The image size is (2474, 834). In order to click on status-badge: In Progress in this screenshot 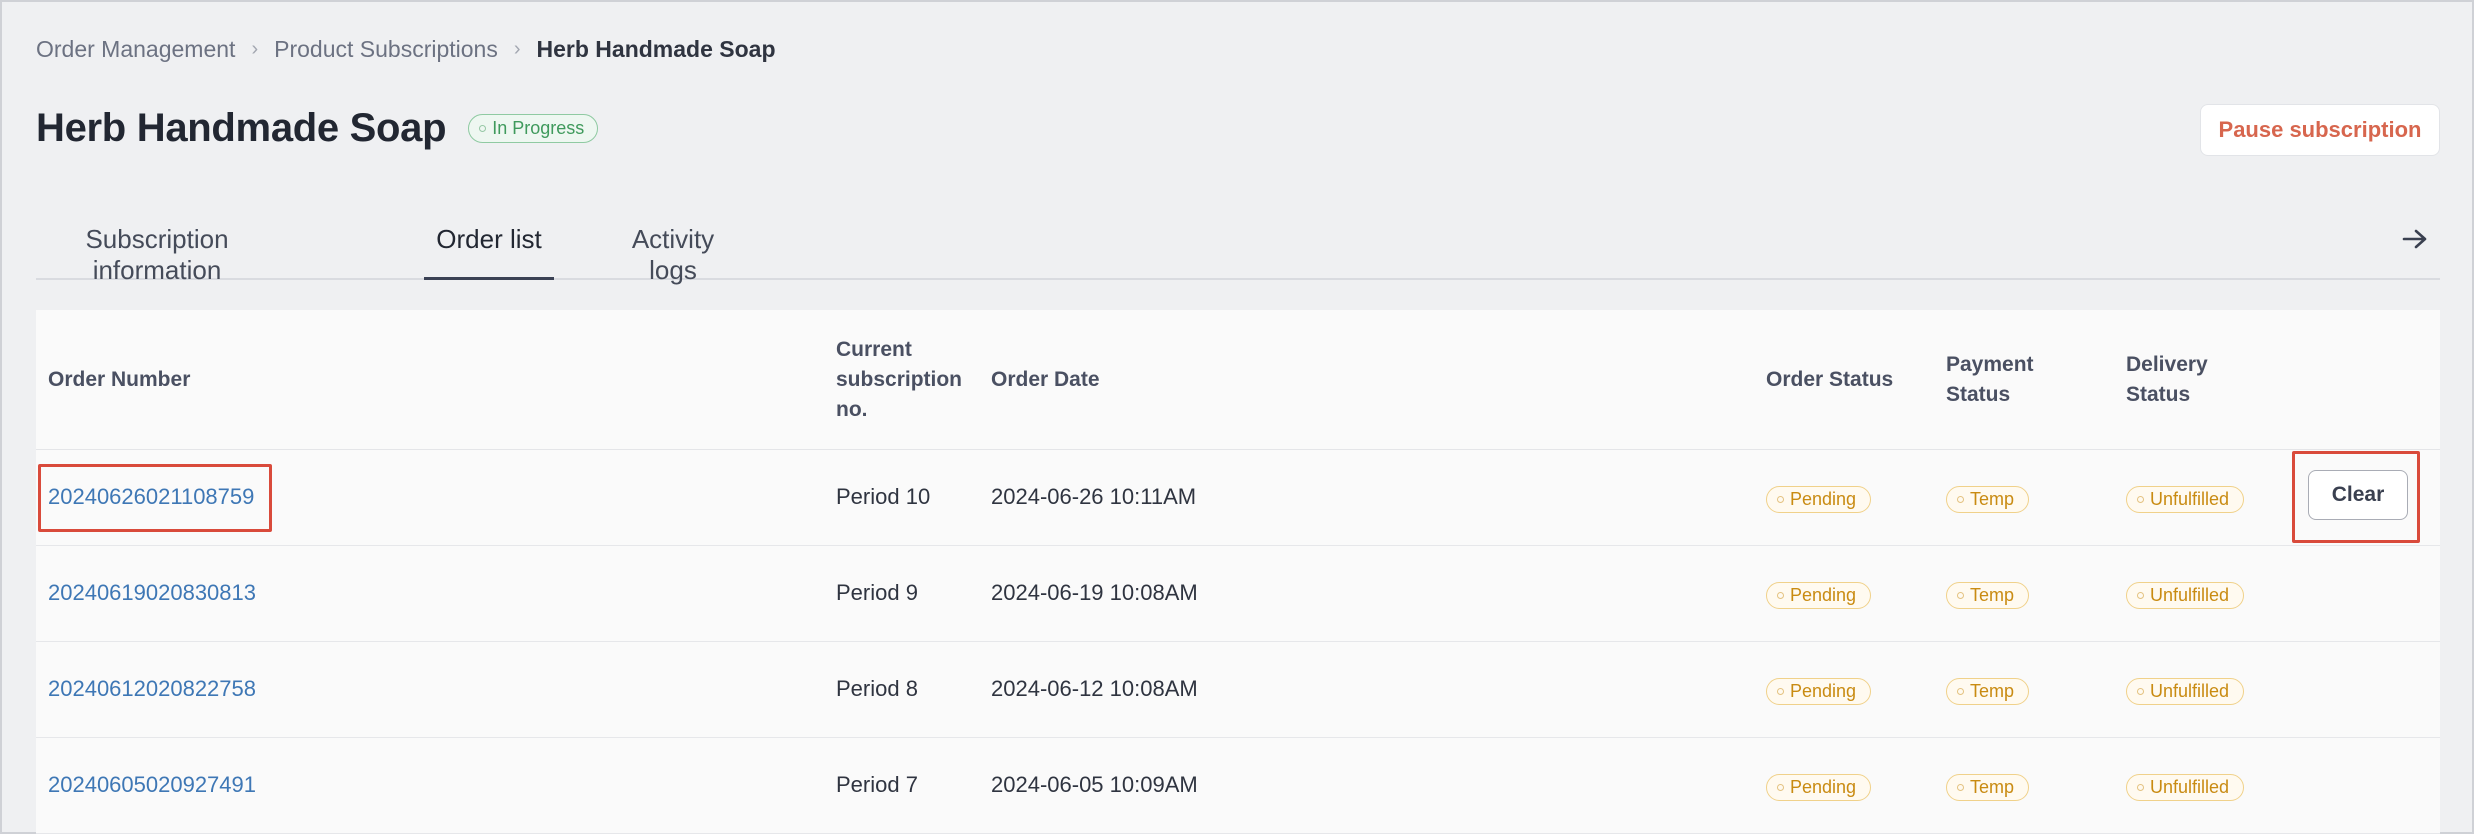, I will do `click(533, 128)`.